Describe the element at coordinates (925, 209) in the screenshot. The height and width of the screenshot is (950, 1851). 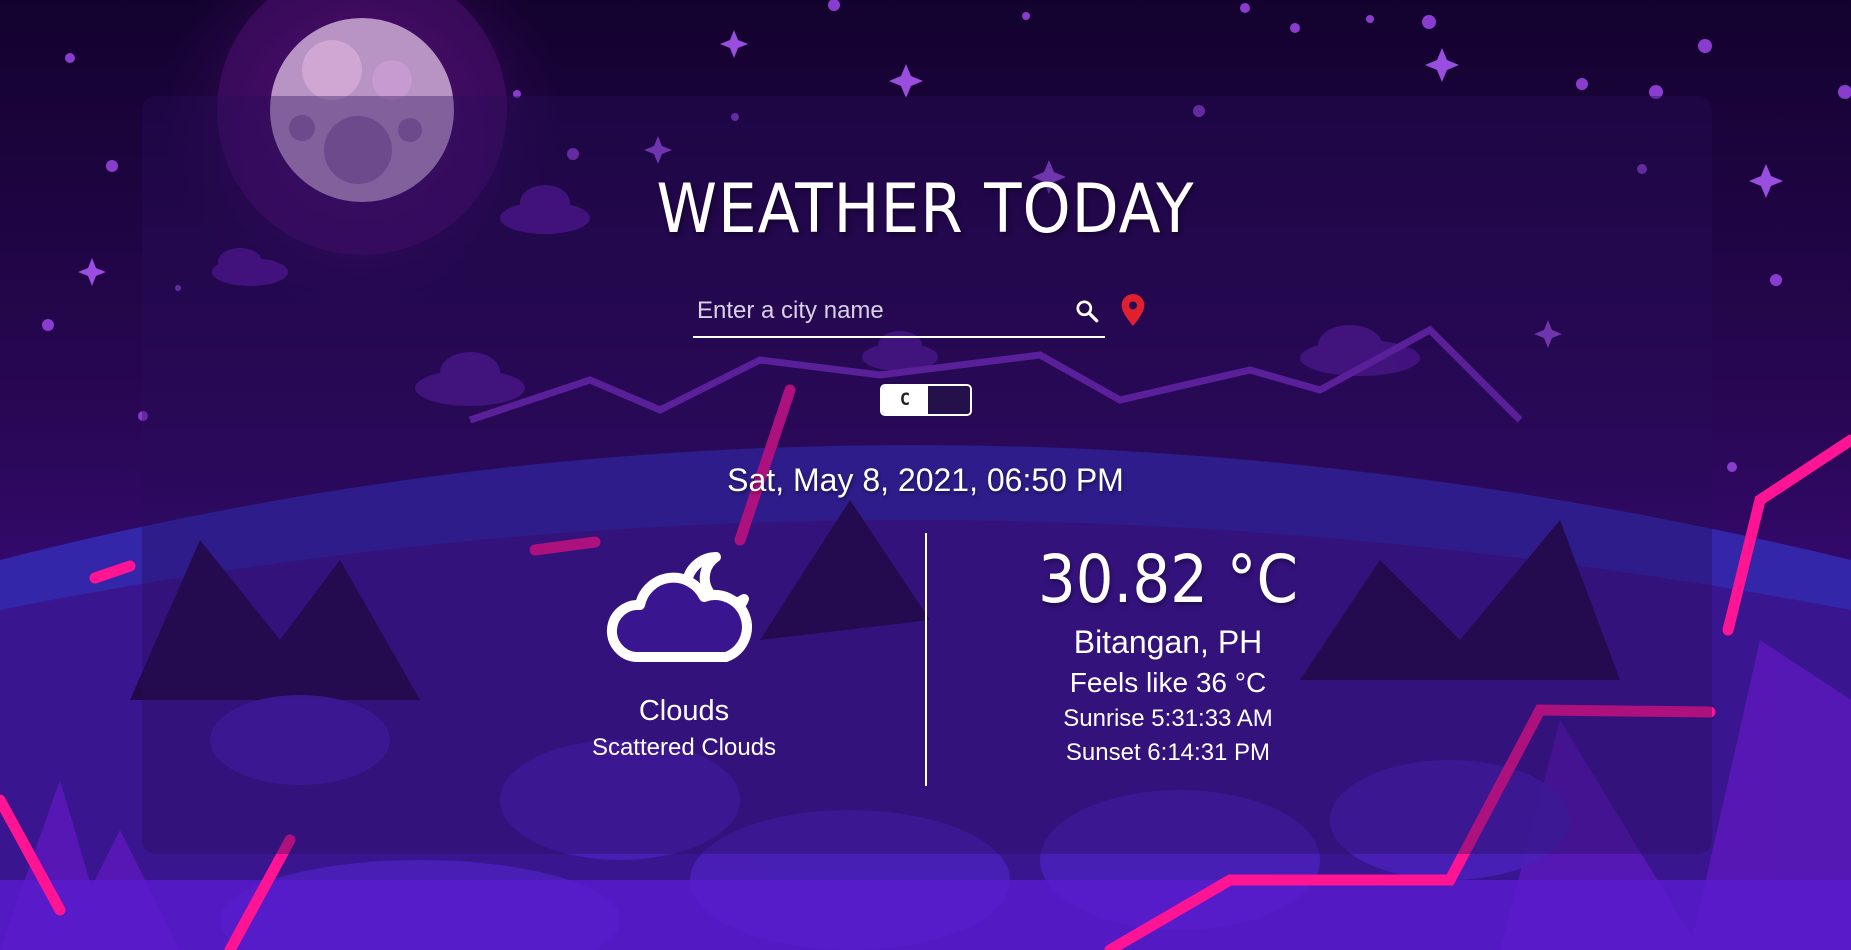
I see `page-title: WEATHER TODAY` at that location.